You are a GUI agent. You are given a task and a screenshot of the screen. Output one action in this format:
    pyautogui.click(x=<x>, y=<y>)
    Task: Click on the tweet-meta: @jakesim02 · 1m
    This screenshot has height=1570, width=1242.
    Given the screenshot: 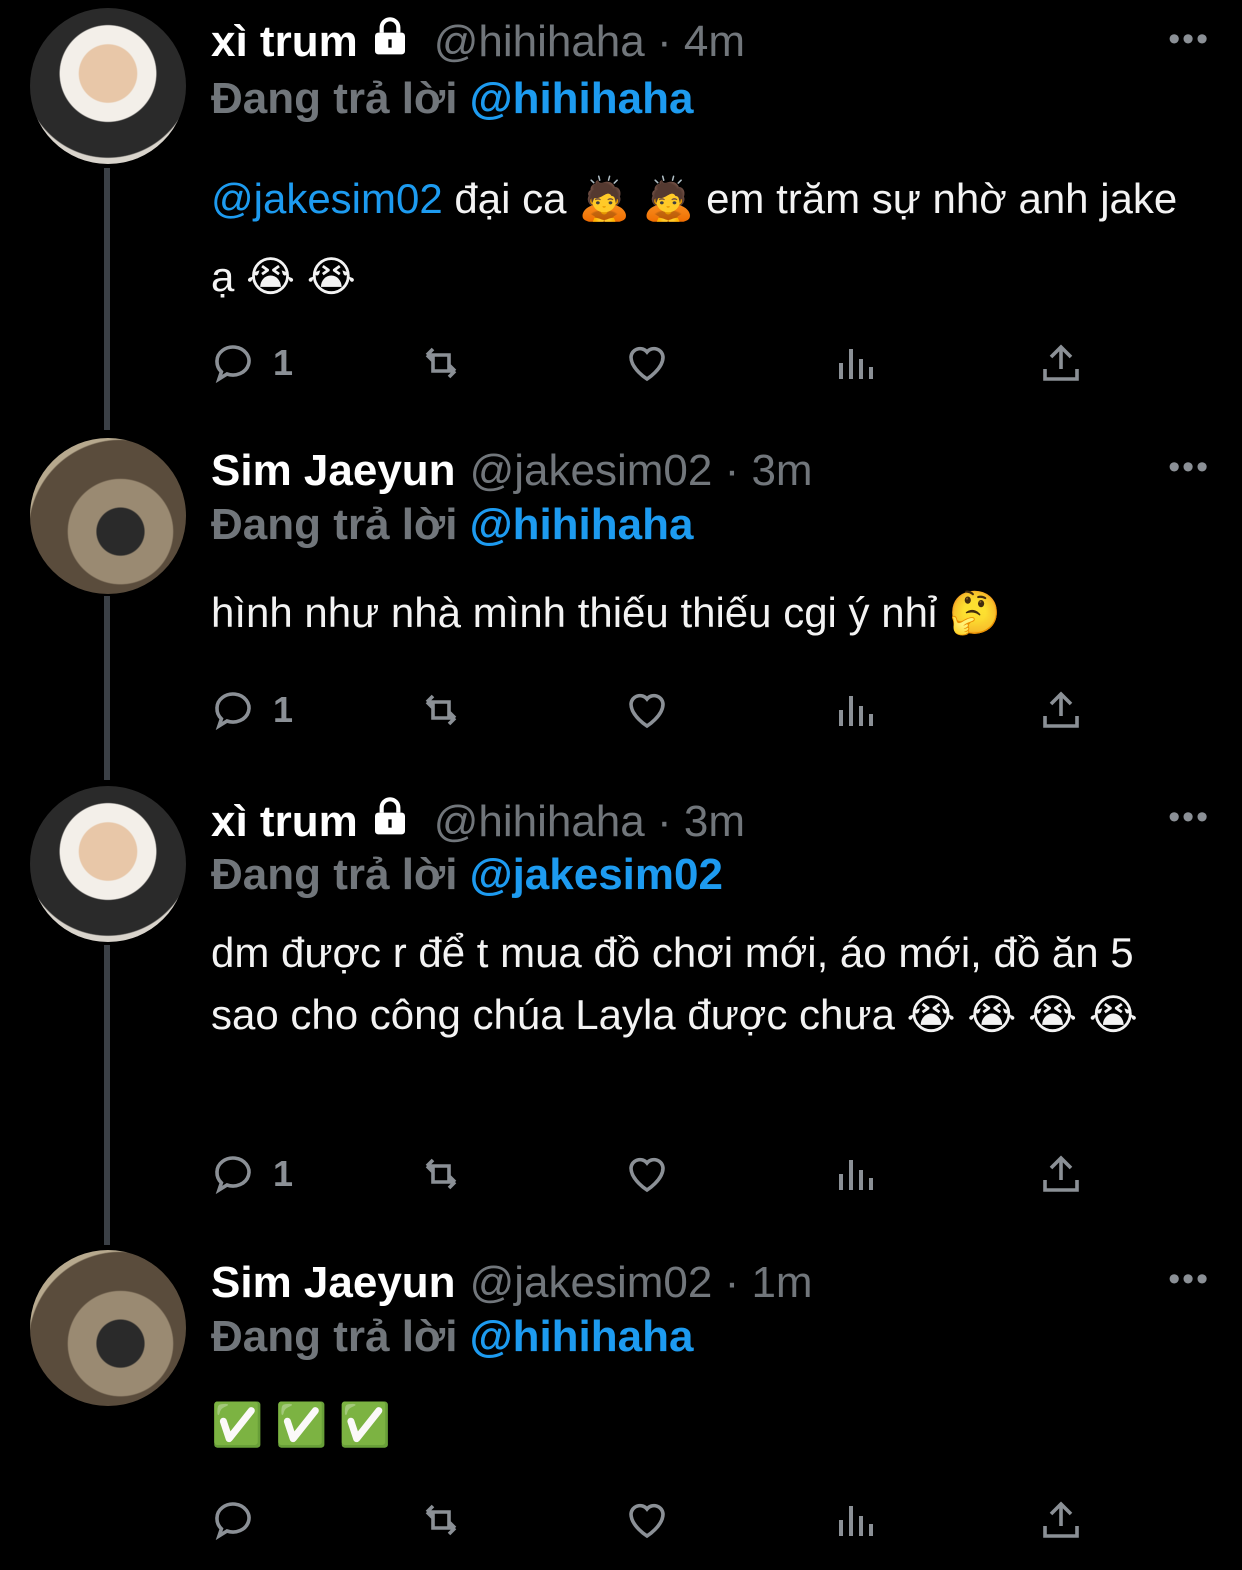 What is the action you would take?
    pyautogui.click(x=641, y=1283)
    